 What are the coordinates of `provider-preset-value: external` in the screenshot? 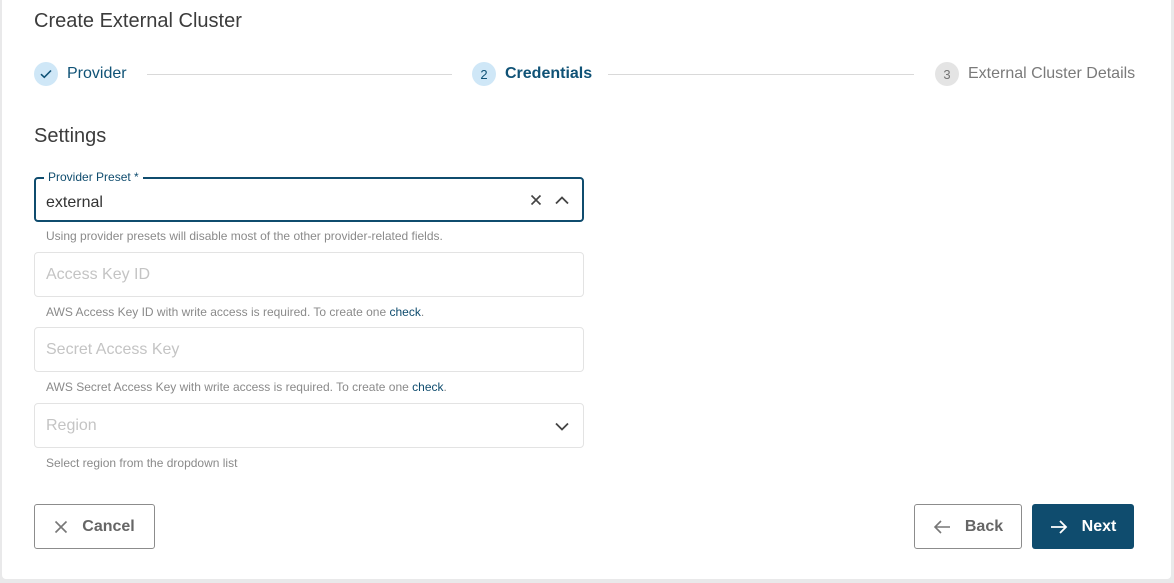 It's located at (74, 202).